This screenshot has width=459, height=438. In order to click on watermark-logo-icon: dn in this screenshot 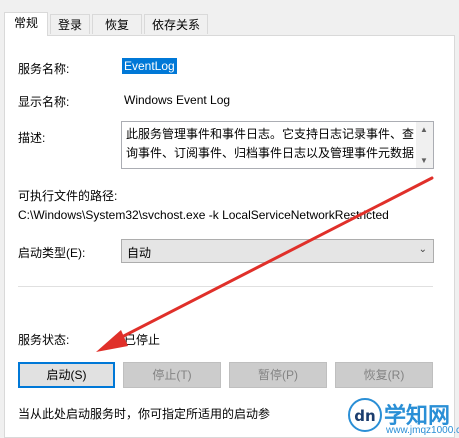, I will do `click(365, 415)`.